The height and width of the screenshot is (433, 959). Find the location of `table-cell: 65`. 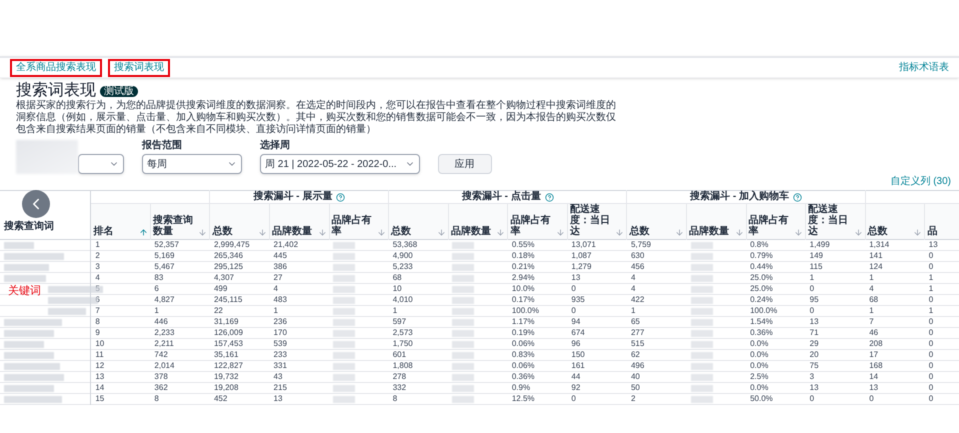

table-cell: 65 is located at coordinates (656, 322).